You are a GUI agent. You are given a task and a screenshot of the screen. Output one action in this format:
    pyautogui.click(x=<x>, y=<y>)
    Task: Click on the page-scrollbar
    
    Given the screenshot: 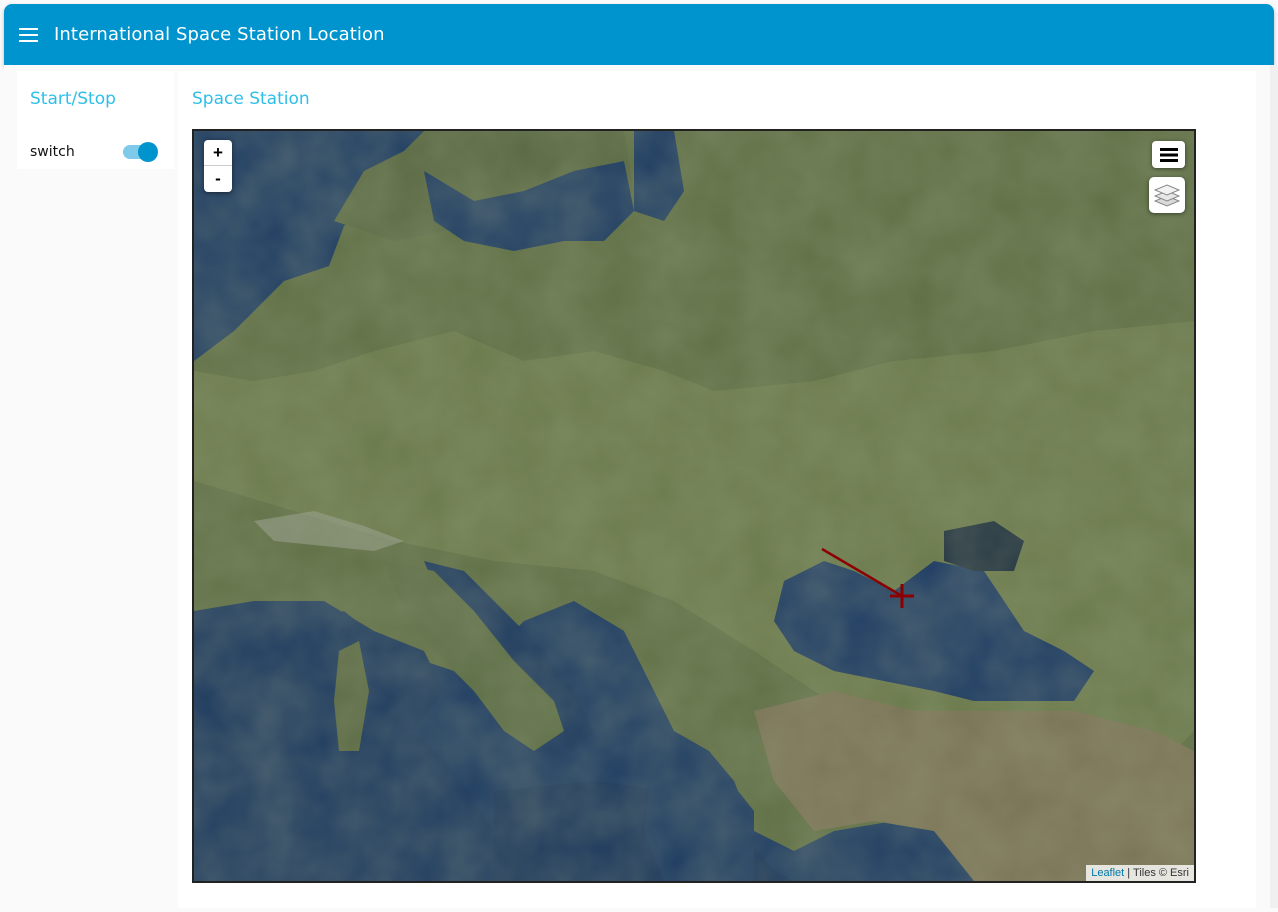 What is the action you would take?
    pyautogui.click(x=1274, y=486)
    